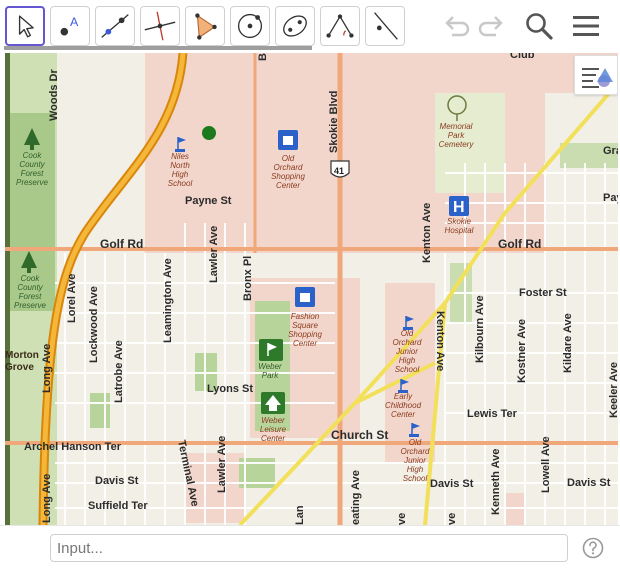 The height and width of the screenshot is (570, 620). I want to click on main-menu-button, so click(586, 26).